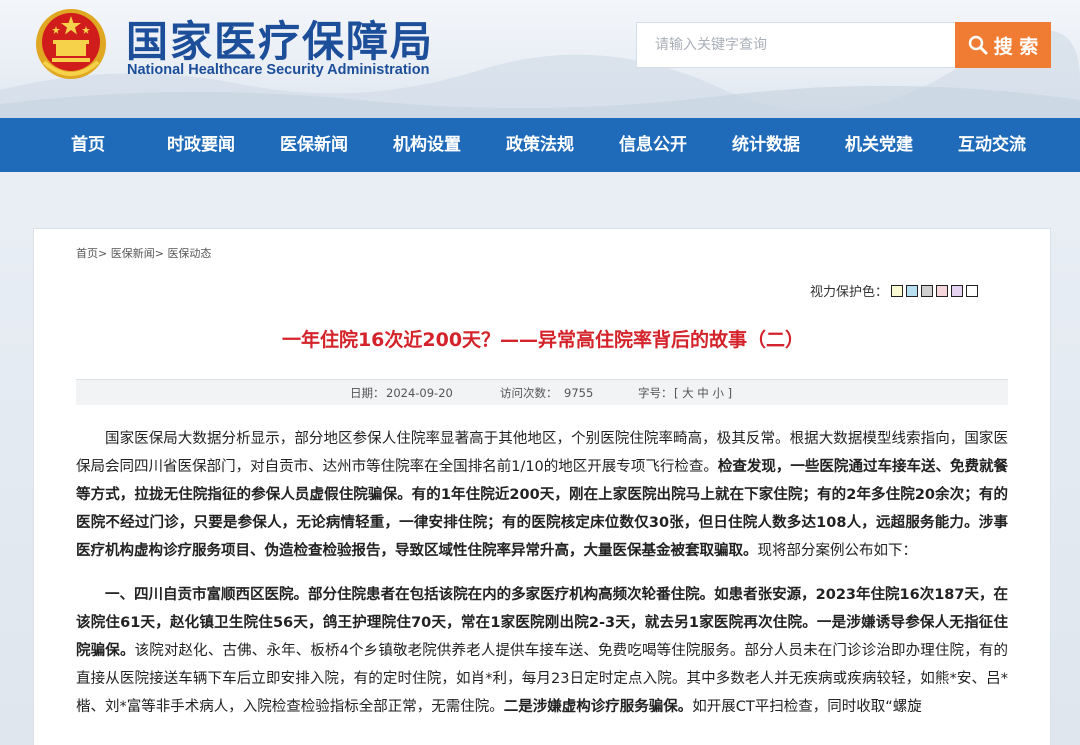 This screenshot has height=745, width=1080. I want to click on nav-item-healthcare-news: 医保新闻, so click(314, 145).